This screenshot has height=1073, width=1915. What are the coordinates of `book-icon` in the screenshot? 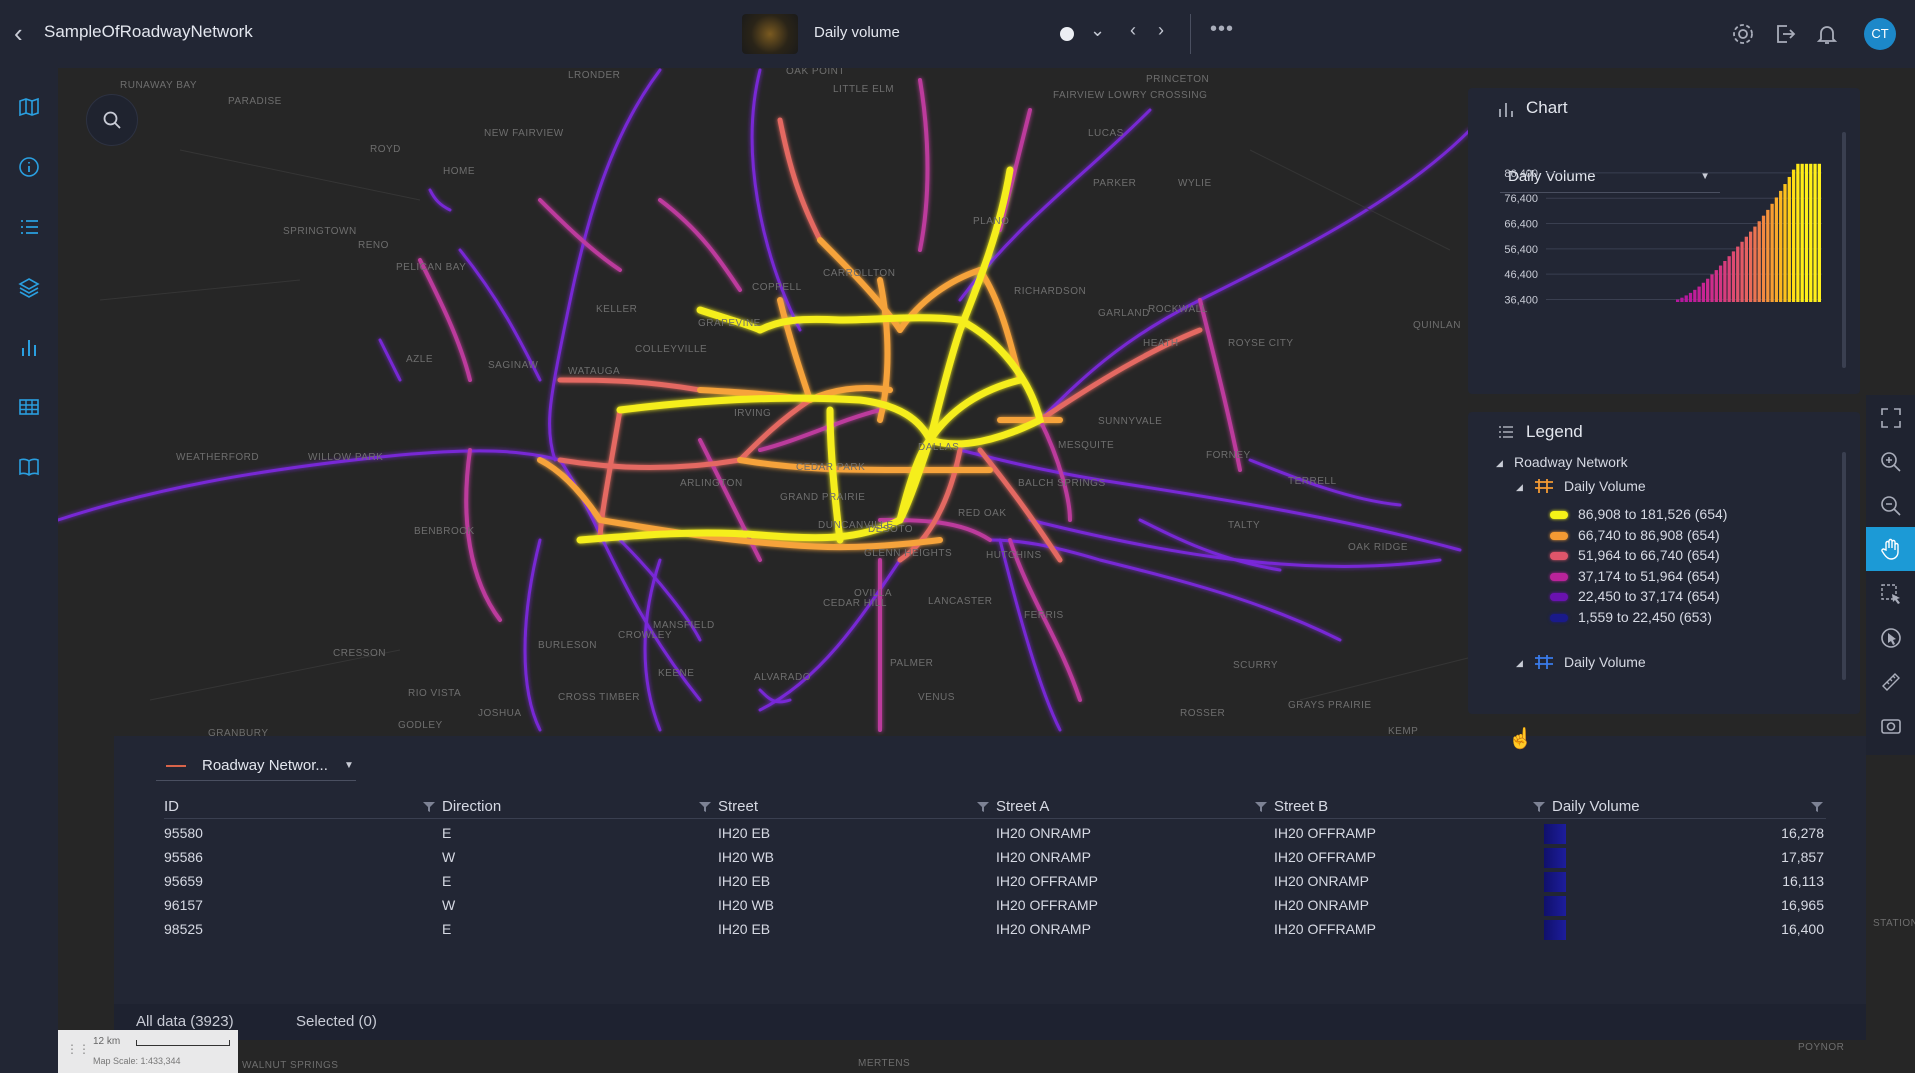 It's located at (29, 467).